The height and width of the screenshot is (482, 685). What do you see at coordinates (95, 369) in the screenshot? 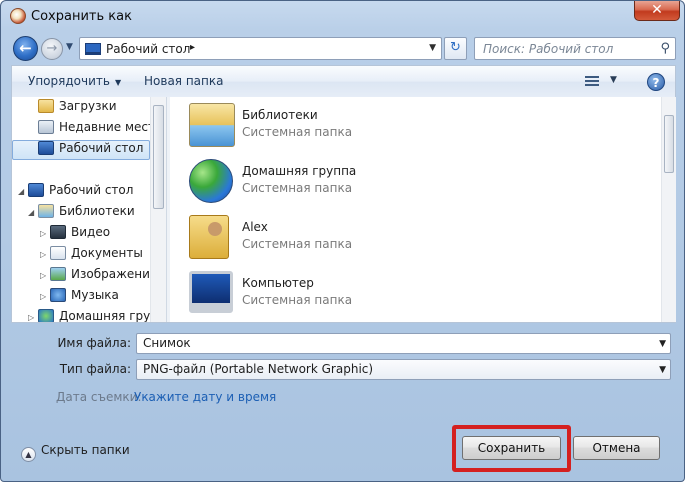
I see `filetype-label: Тип файла:` at bounding box center [95, 369].